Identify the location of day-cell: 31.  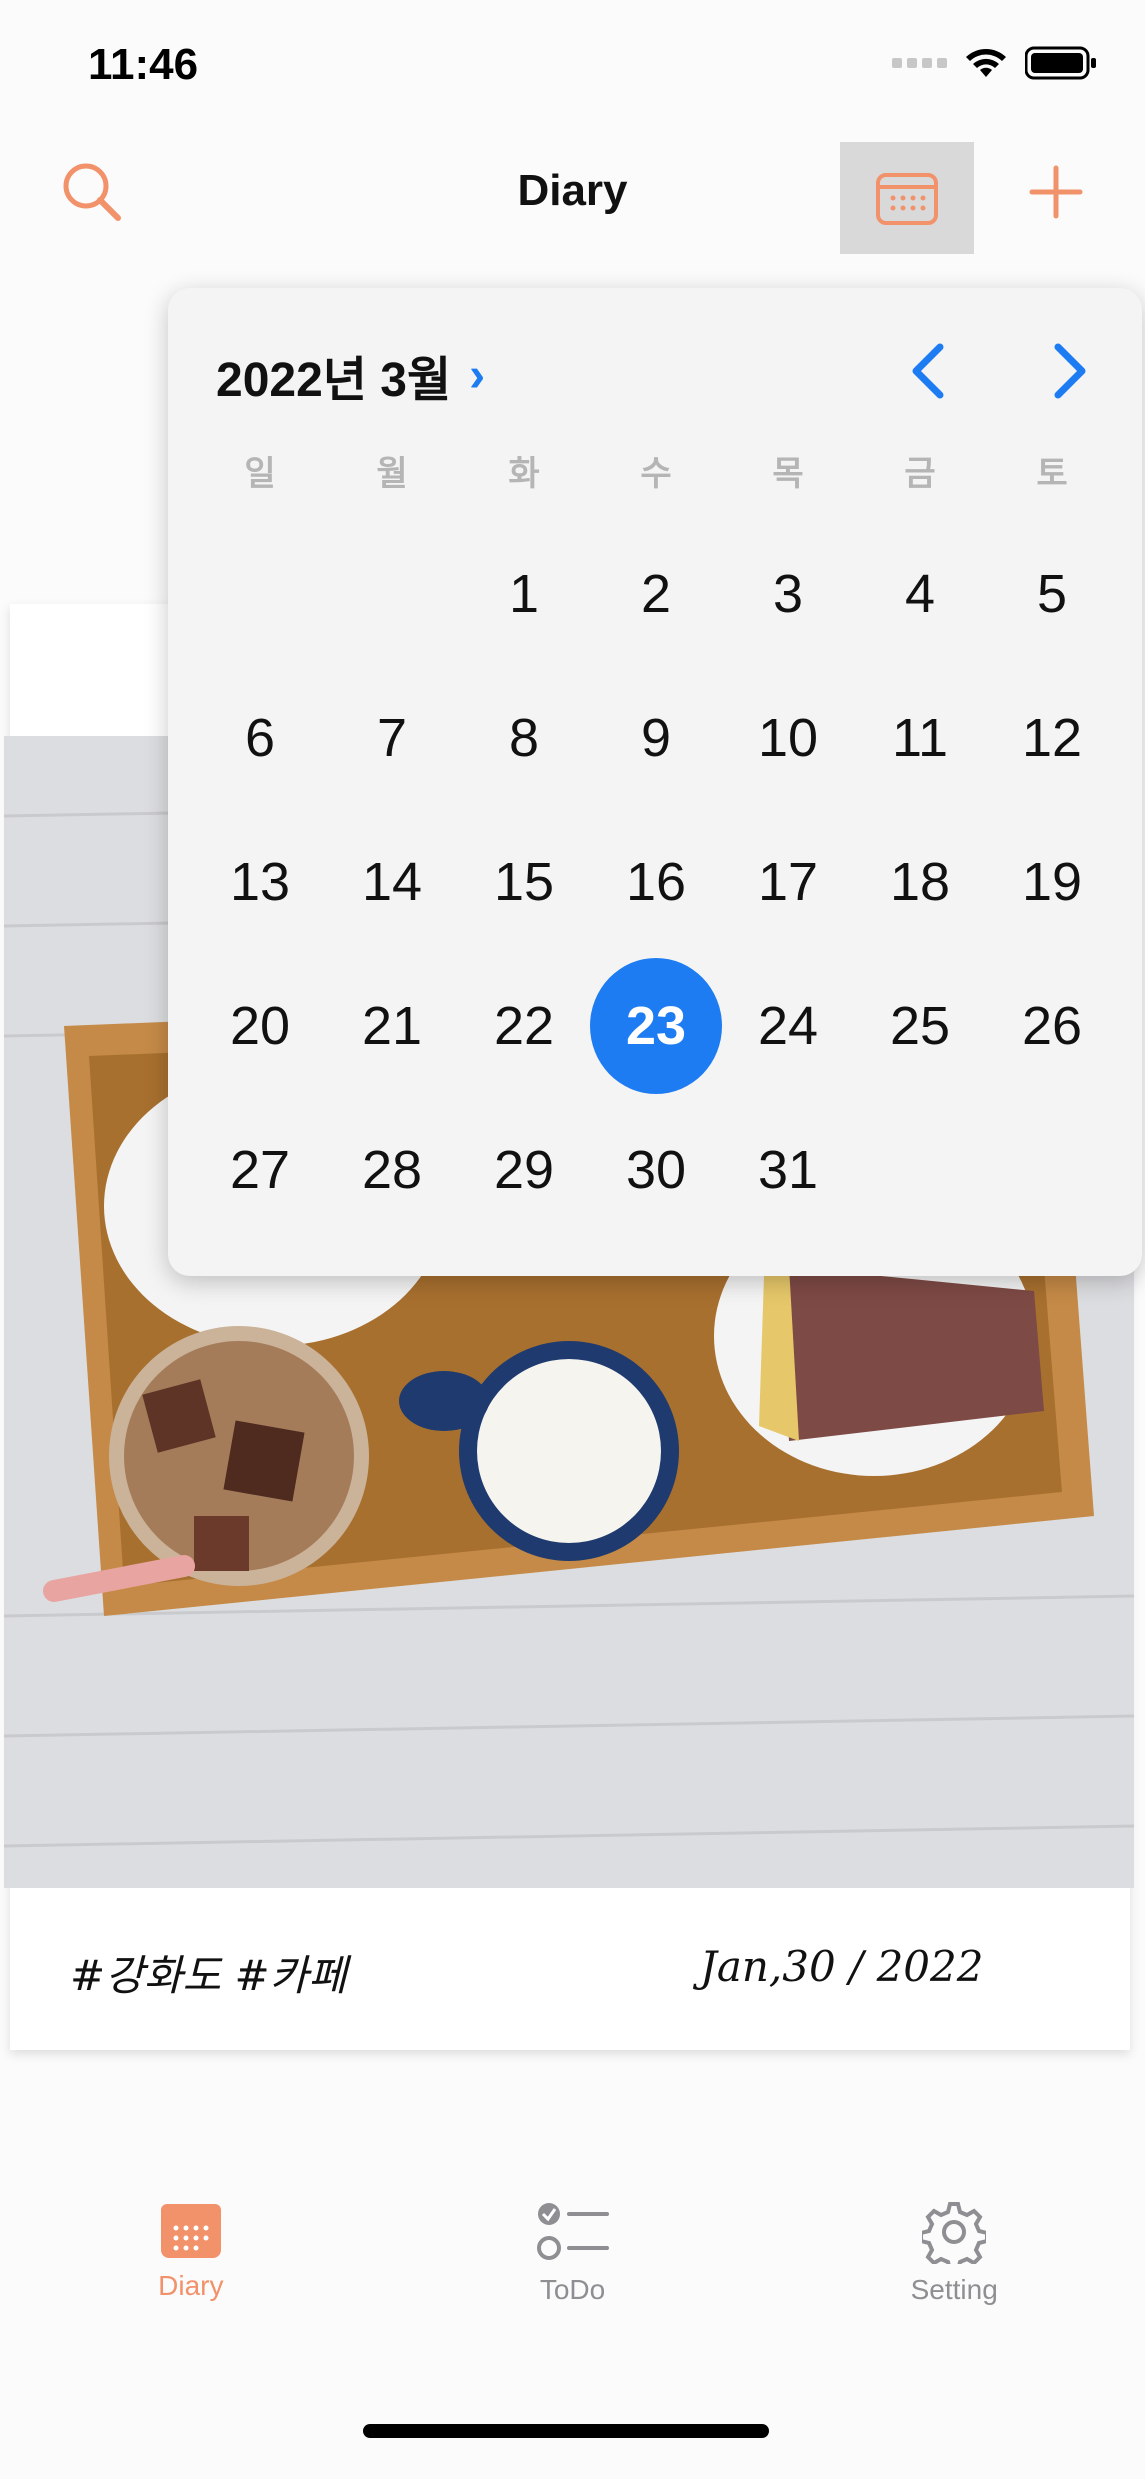
(788, 1170).